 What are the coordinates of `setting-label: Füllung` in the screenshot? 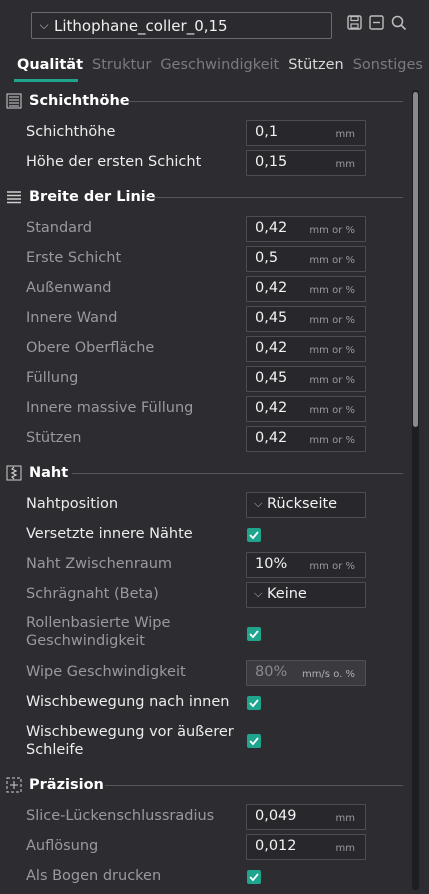 It's located at (52, 378).